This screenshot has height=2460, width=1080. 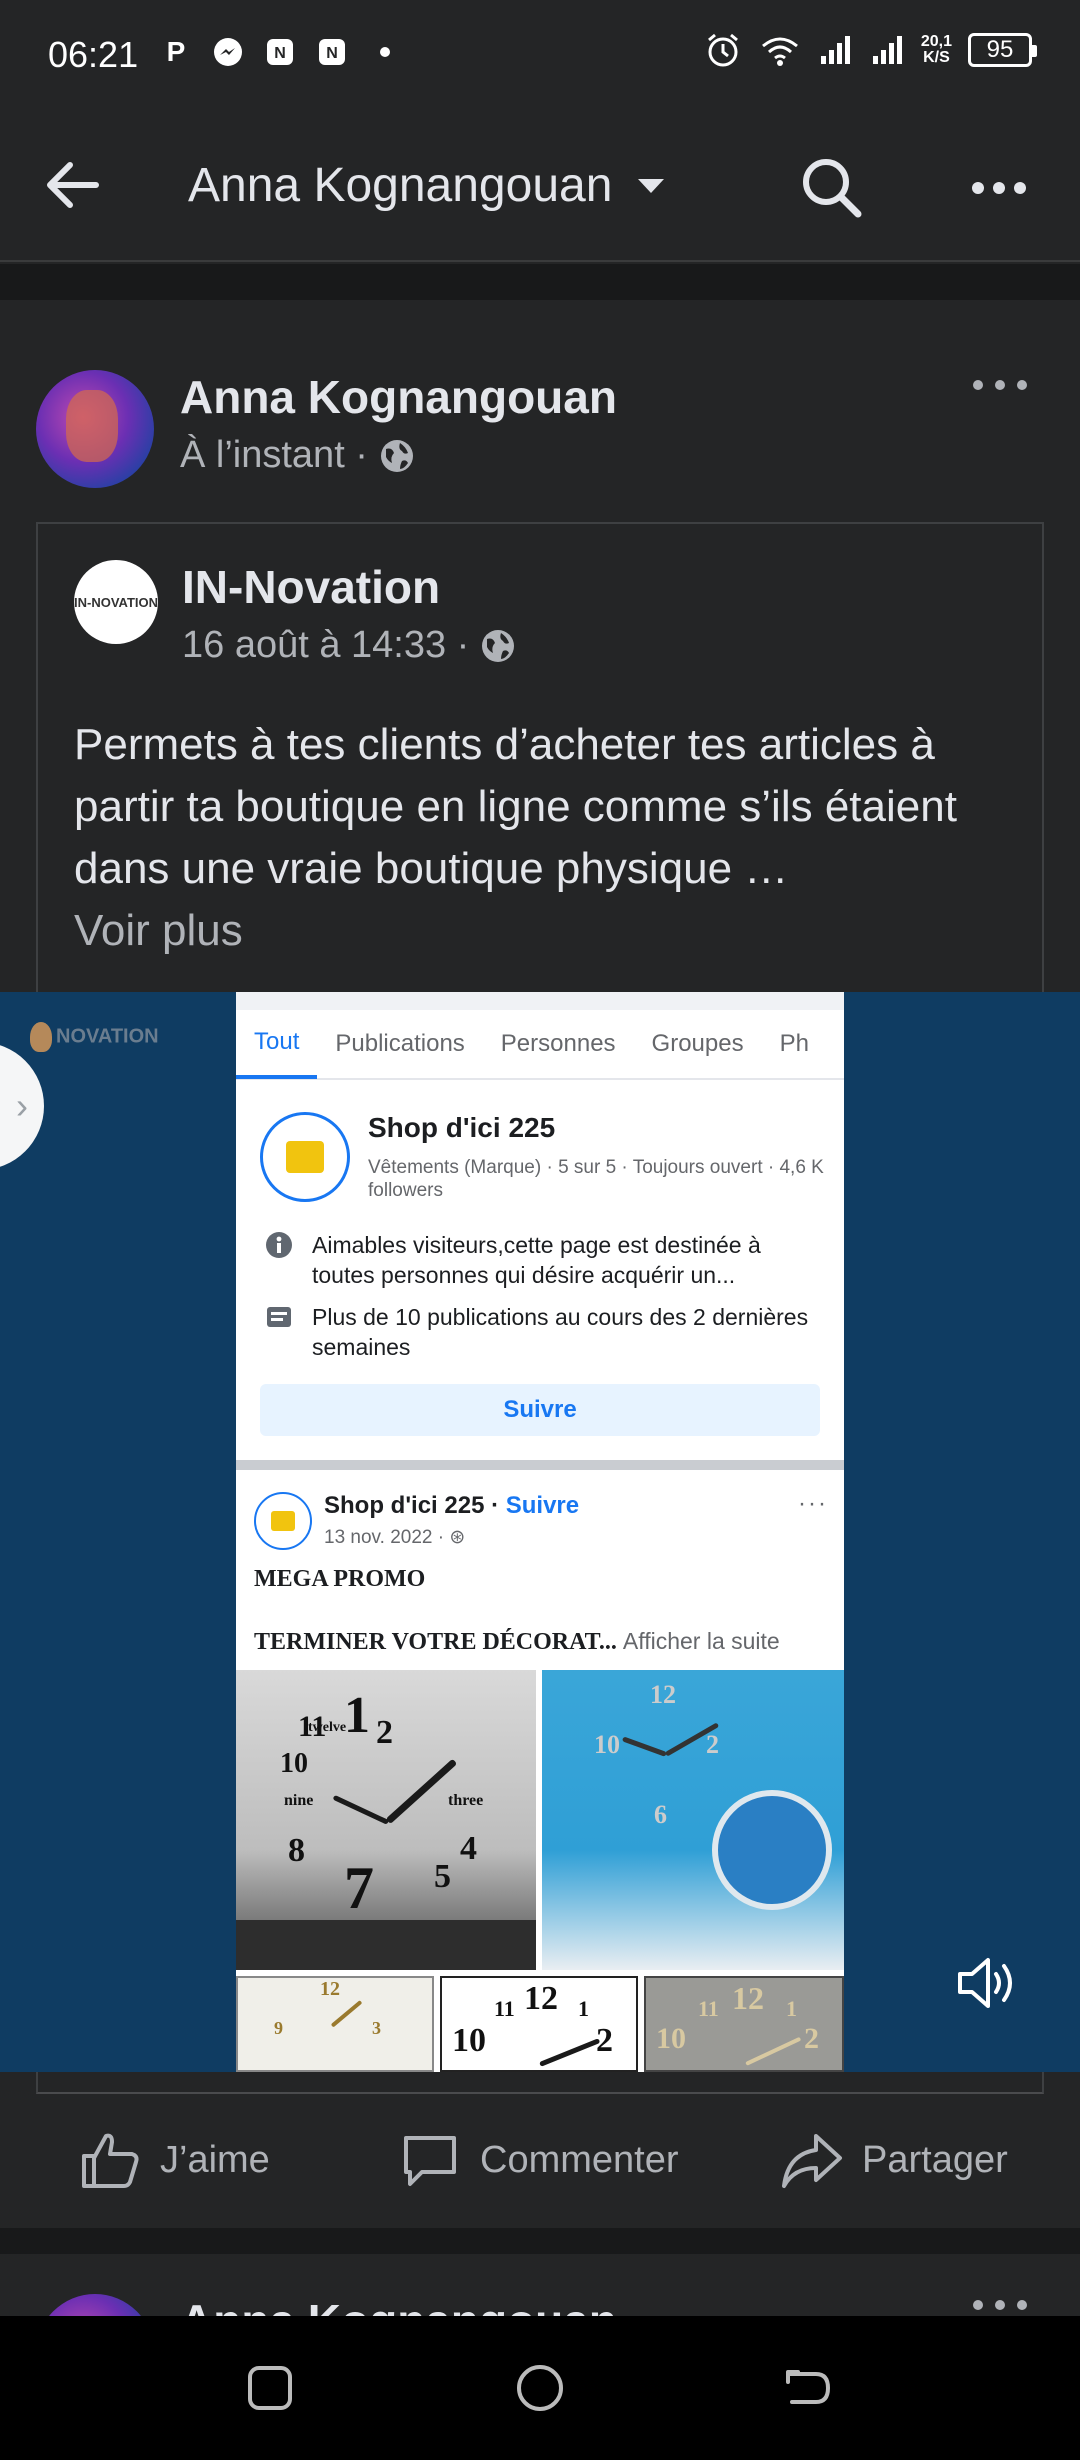 I want to click on back-arrow-icon, so click(x=73, y=185).